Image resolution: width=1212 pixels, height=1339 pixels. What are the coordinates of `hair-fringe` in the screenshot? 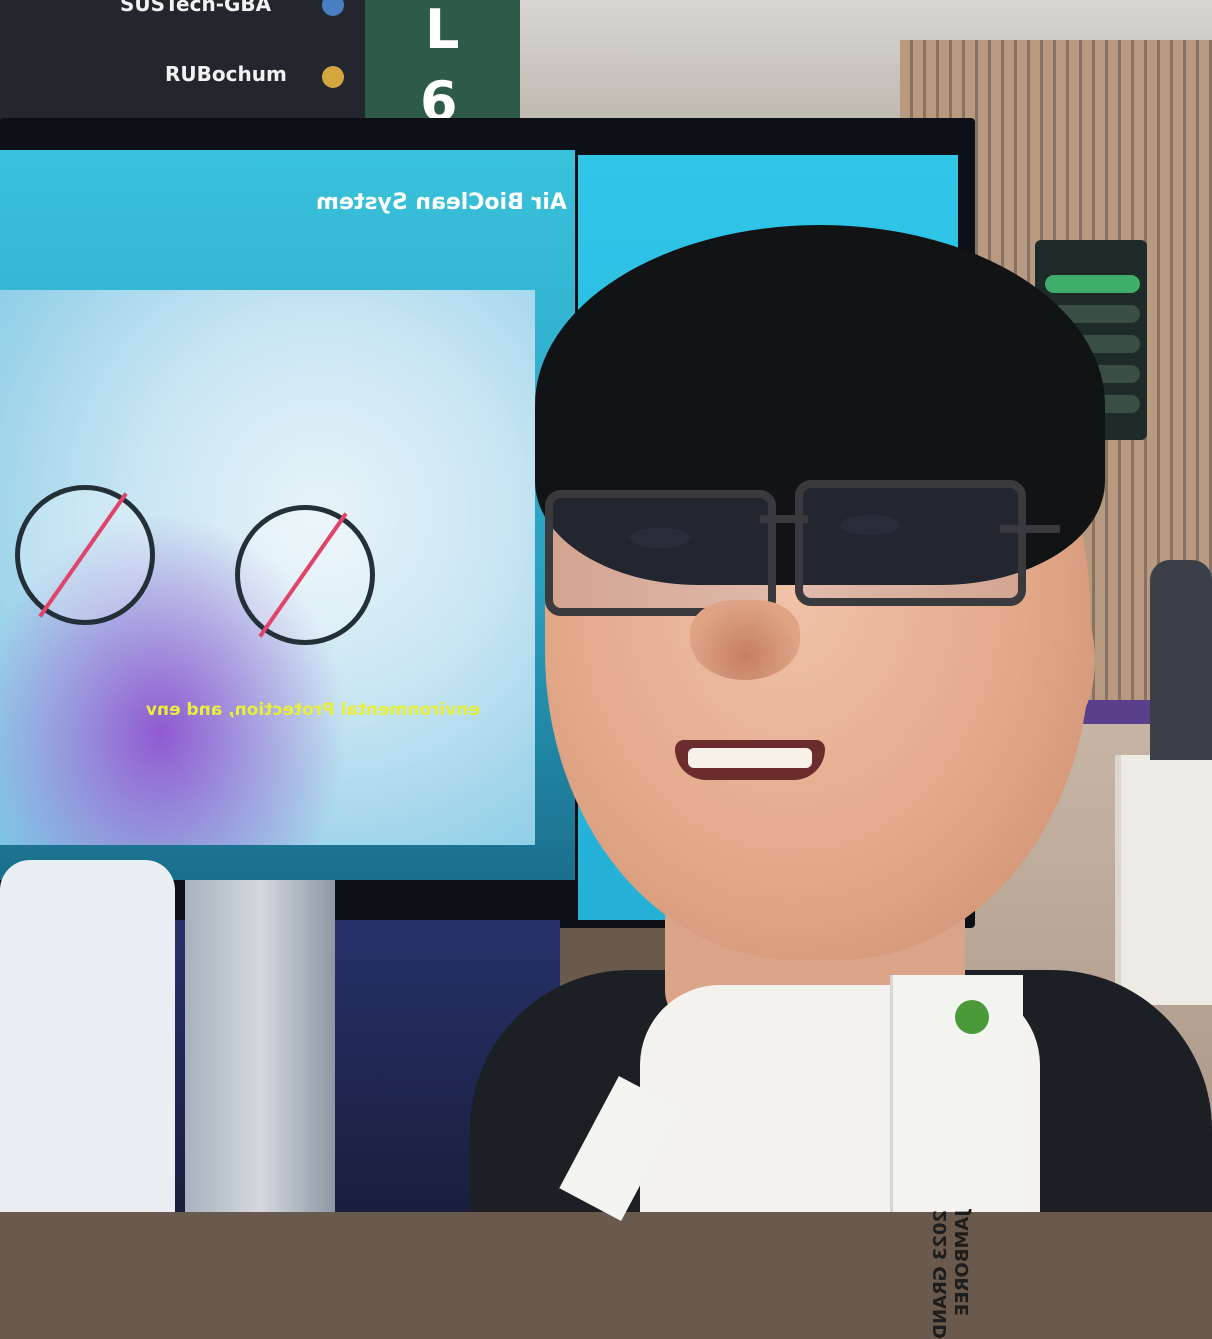 It's located at (775, 420).